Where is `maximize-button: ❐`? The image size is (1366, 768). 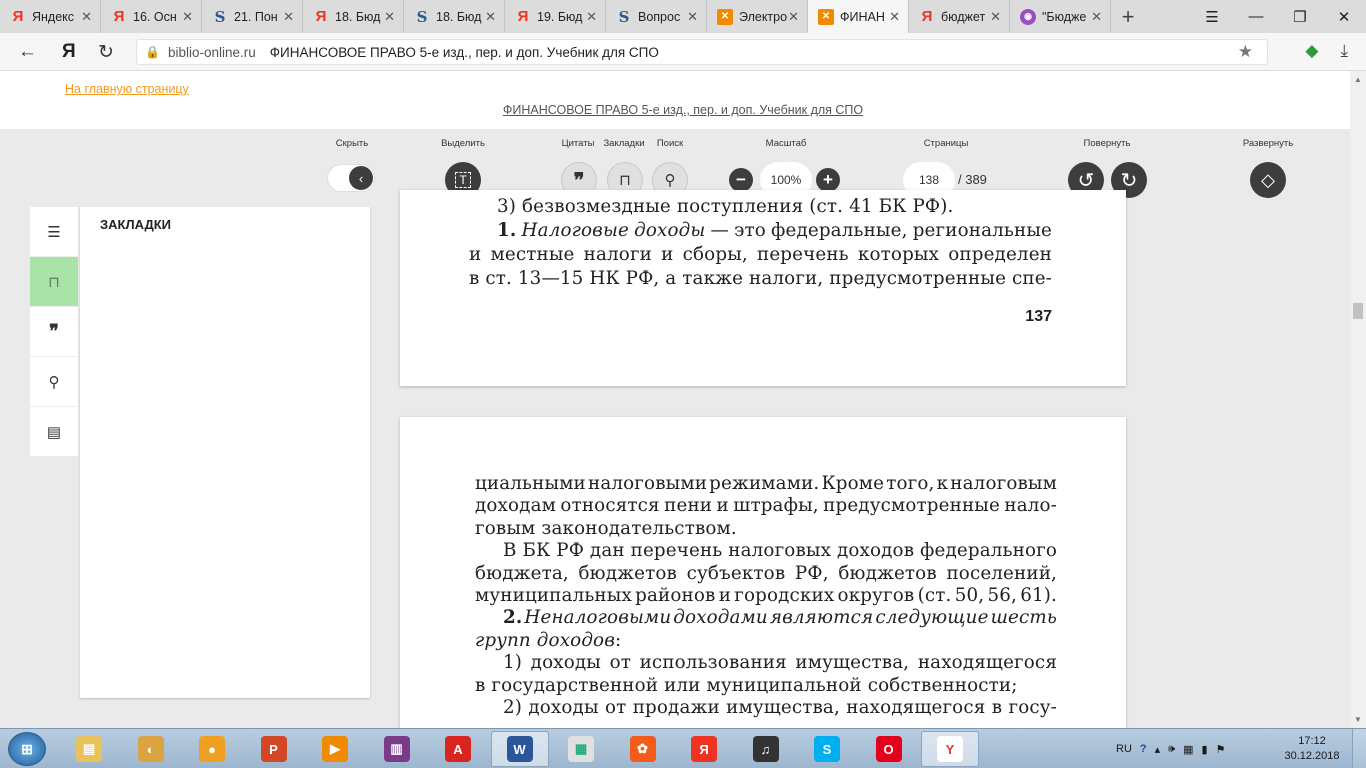
maximize-button: ❐ is located at coordinates (1300, 16).